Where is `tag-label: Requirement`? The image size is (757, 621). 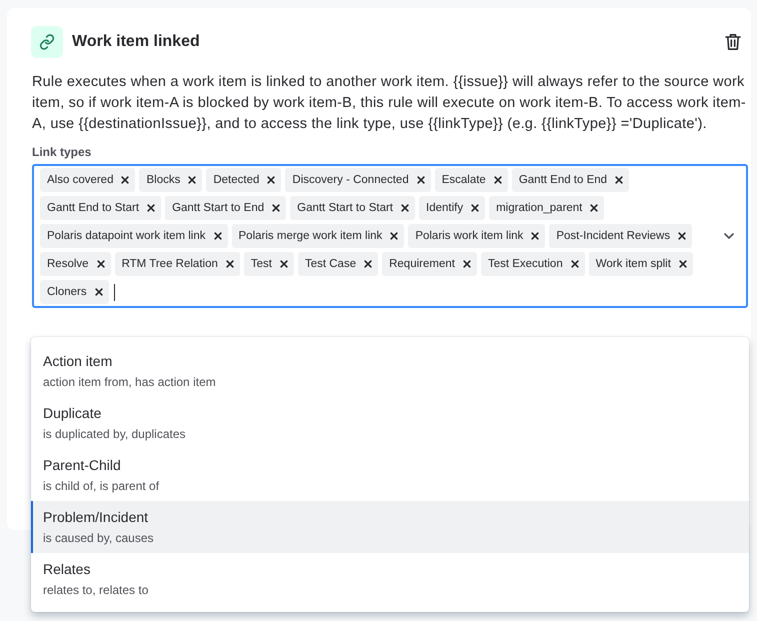
tag-label: Requirement is located at coordinates (422, 264).